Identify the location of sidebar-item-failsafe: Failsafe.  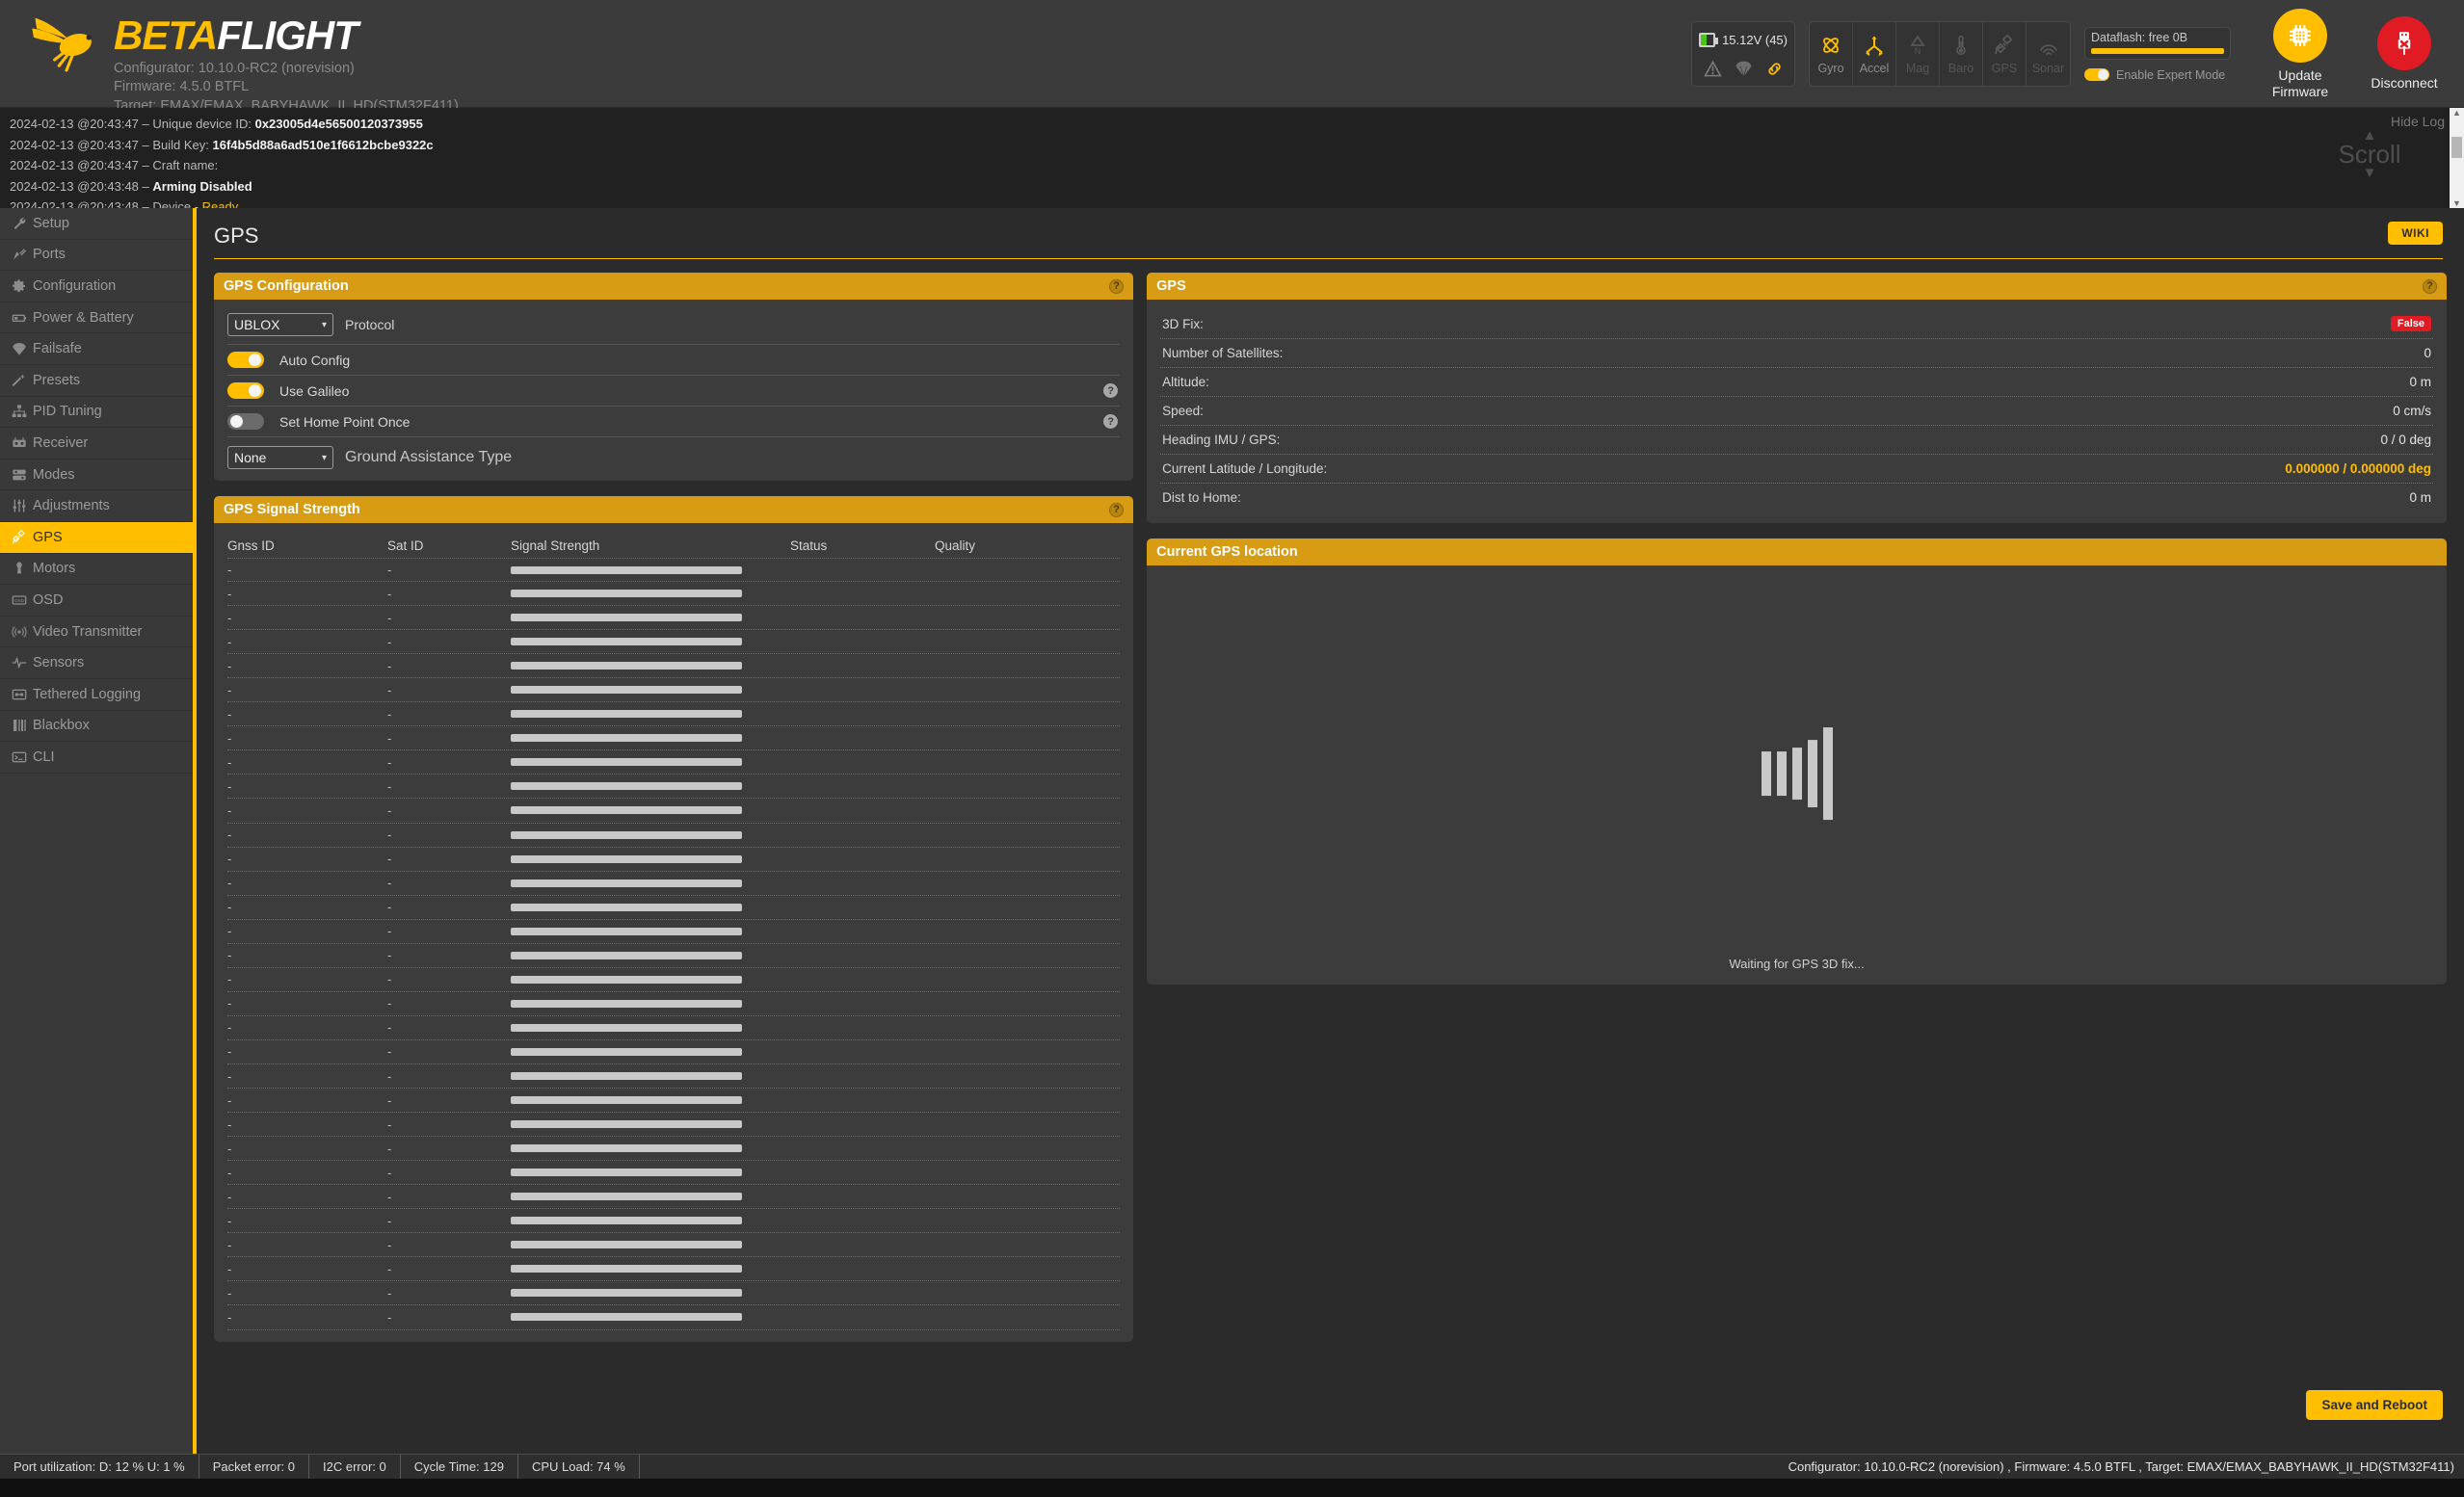
(96, 349).